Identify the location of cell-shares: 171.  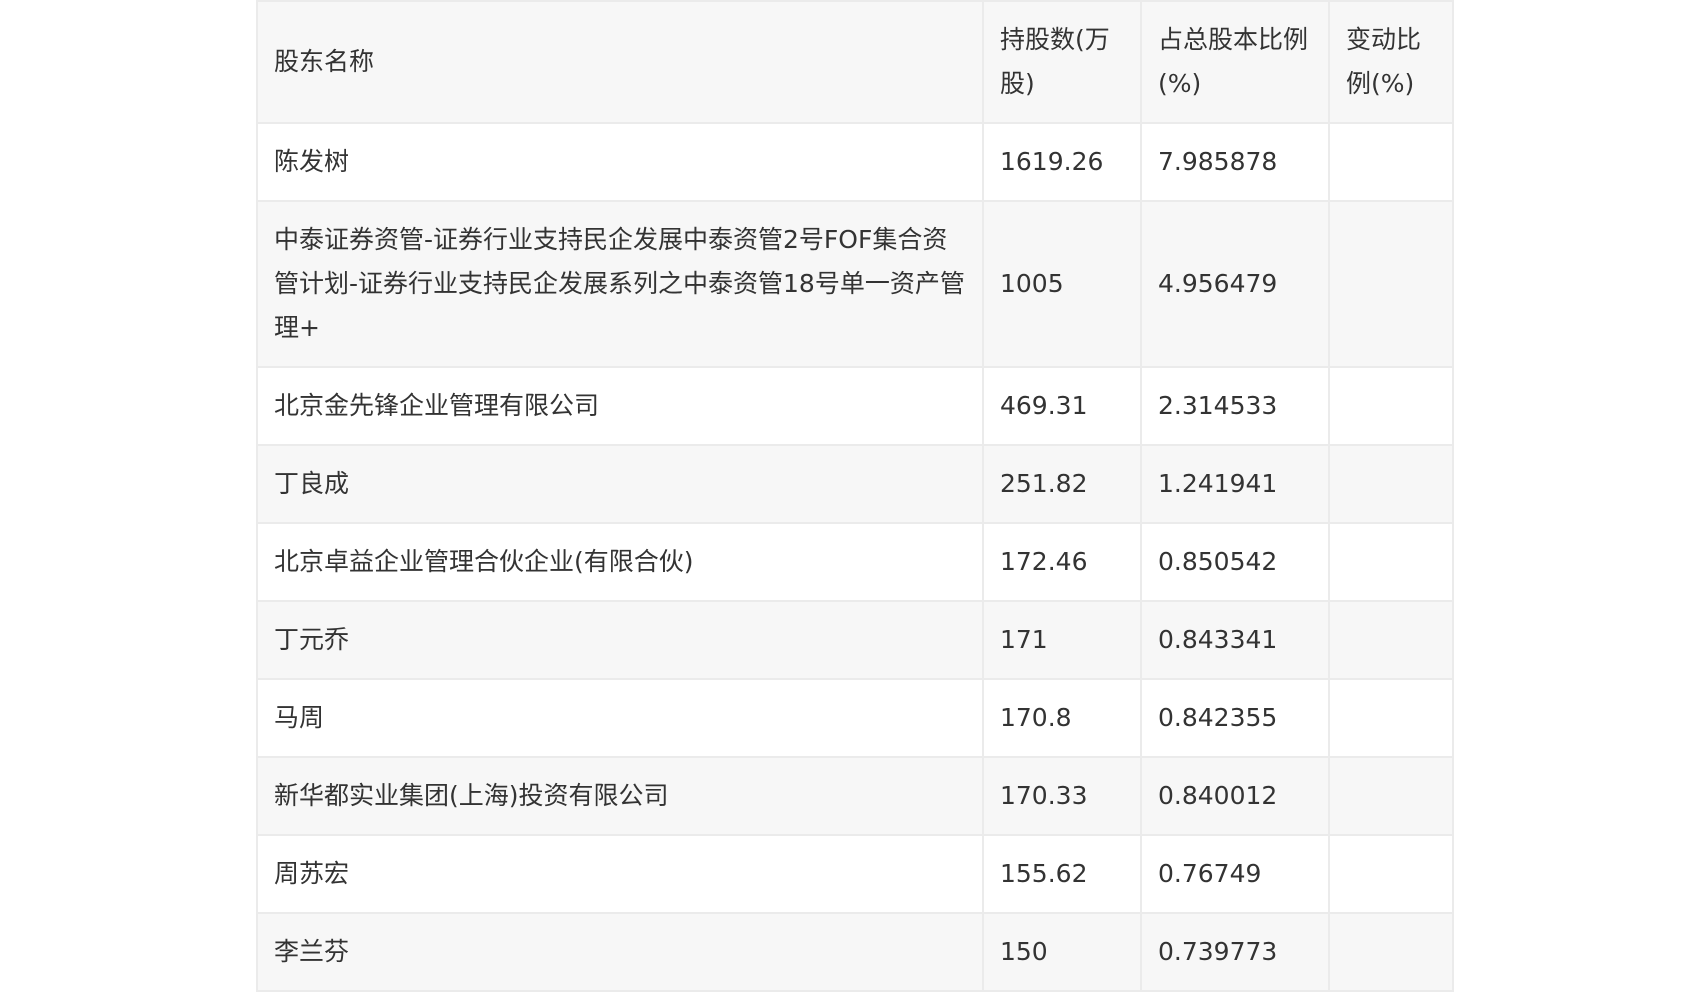
(1062, 640).